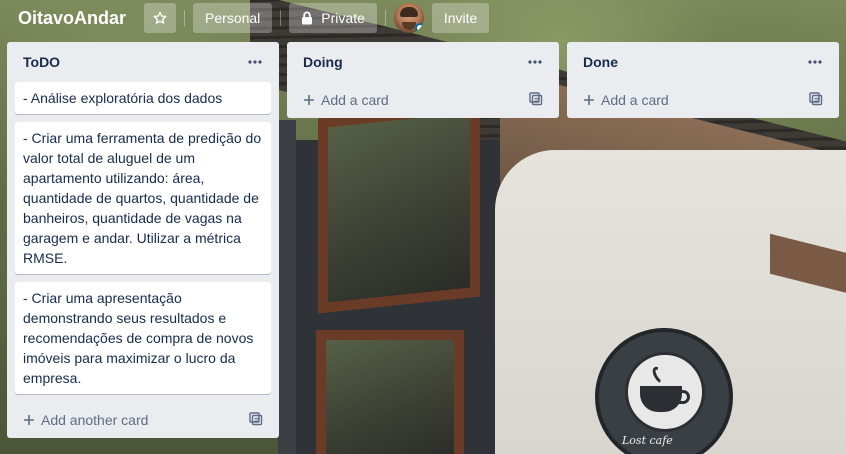 This screenshot has width=846, height=454. I want to click on list-header: Done, so click(703, 62).